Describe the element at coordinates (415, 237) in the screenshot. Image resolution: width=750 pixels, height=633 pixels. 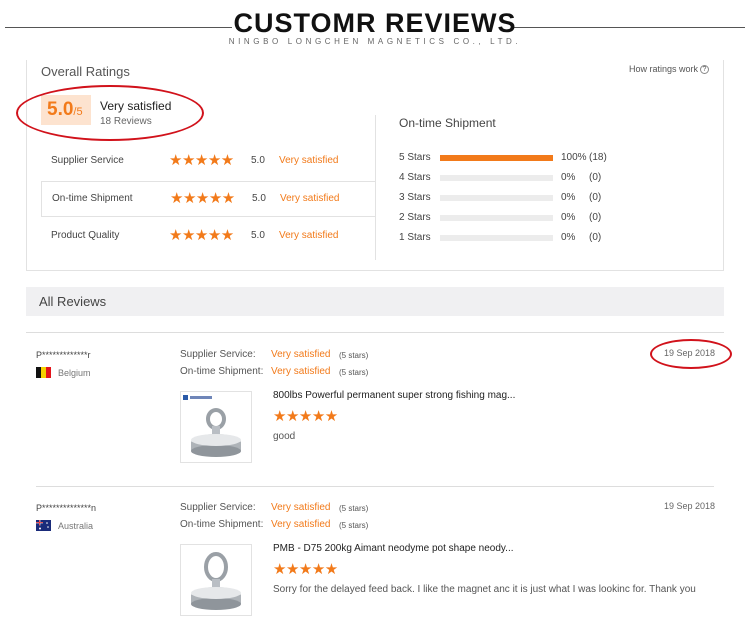
I see `star-level-label: 1 Stars` at that location.